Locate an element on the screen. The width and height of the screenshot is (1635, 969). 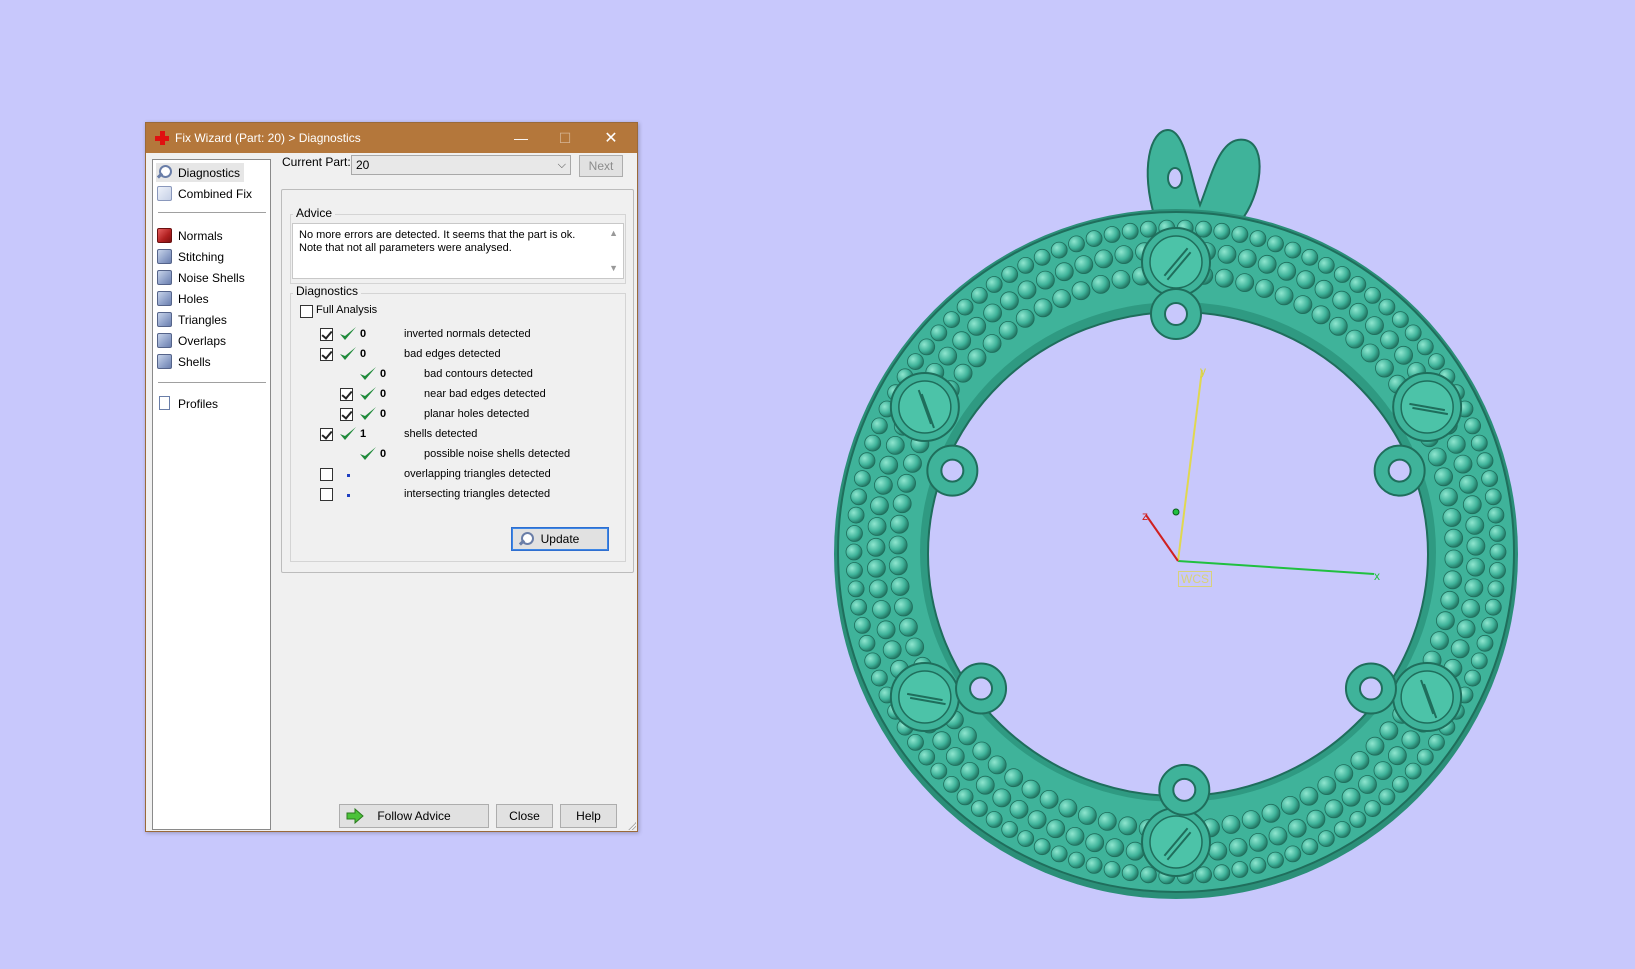
diagnostic-label: intersecting triangles detected is located at coordinates (477, 494).